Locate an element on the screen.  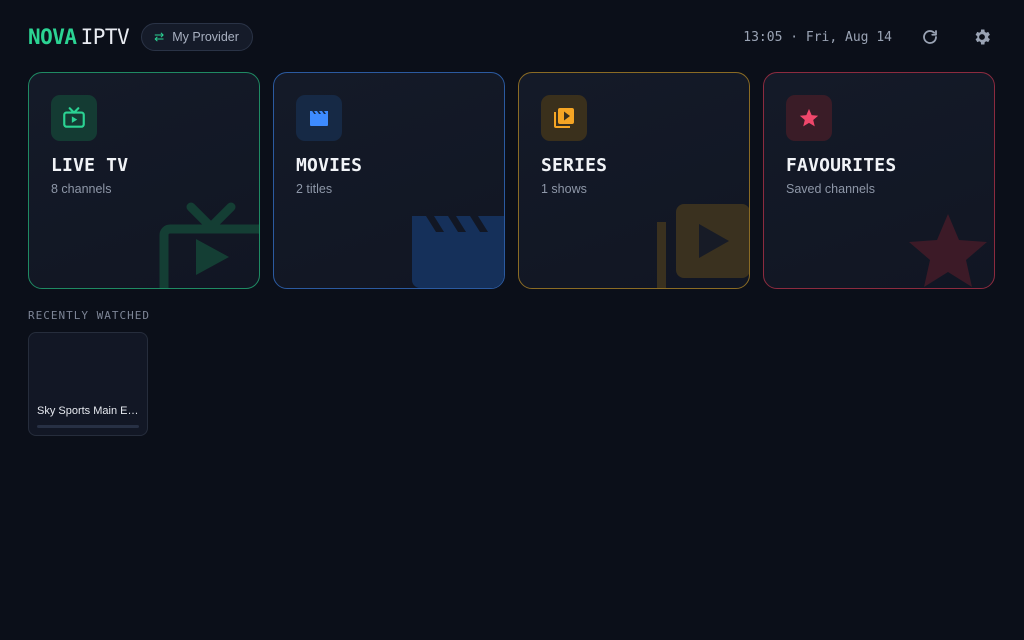
recently-watched-list: Sky Sports Main Event is located at coordinates (88, 384).